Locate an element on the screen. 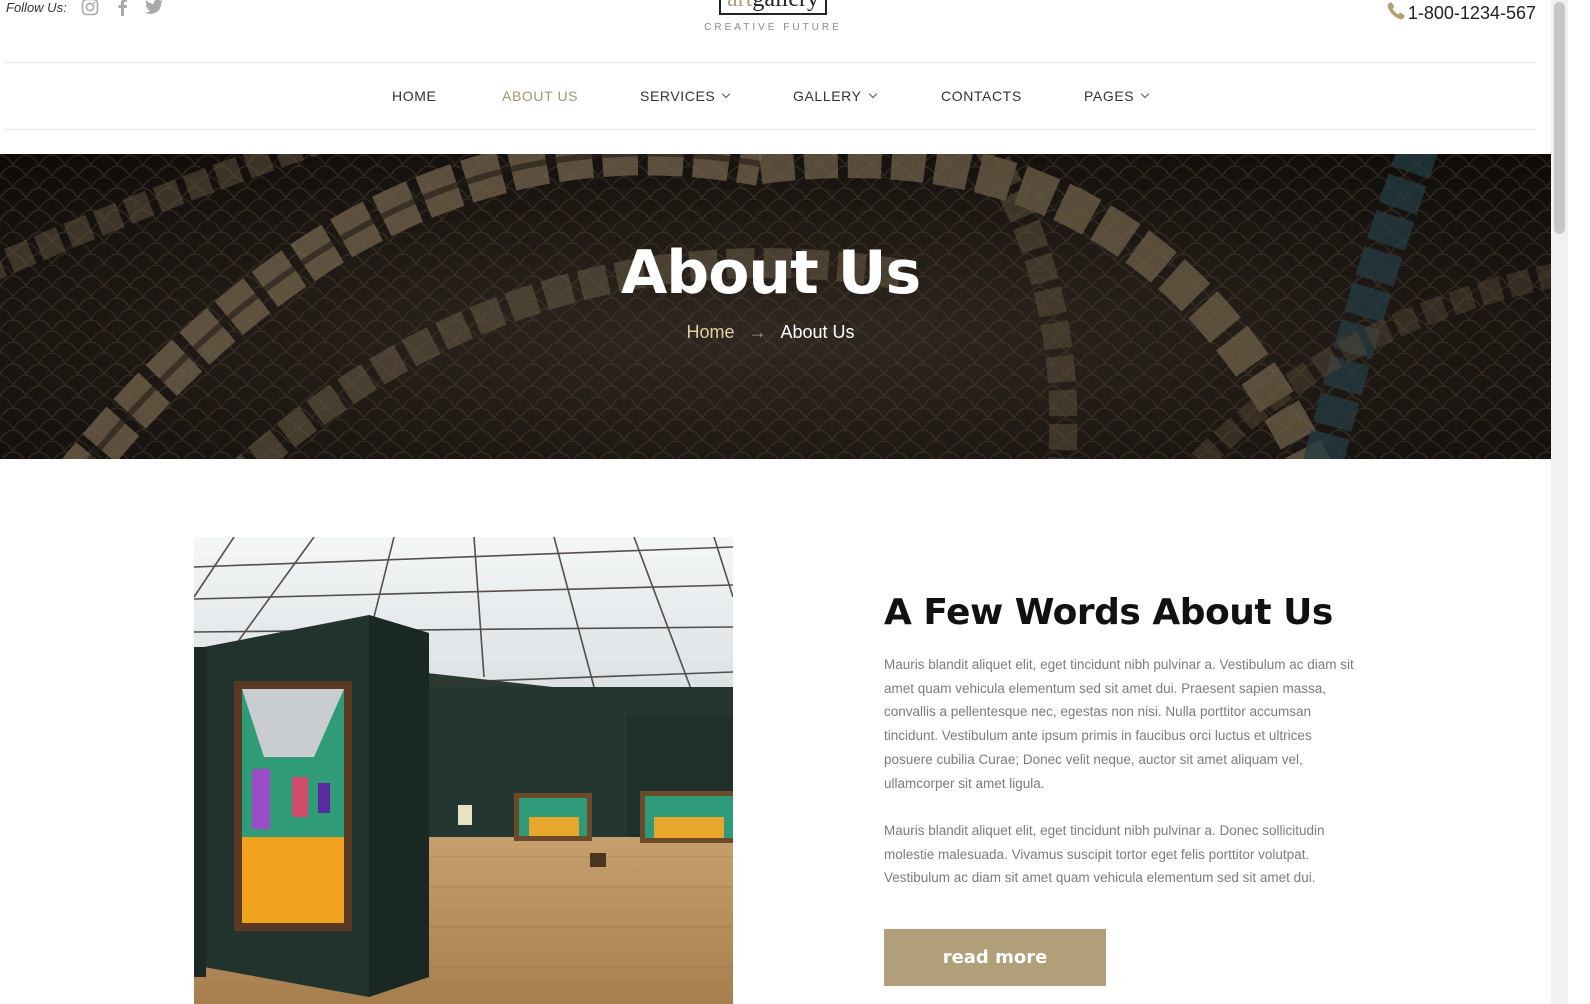  scrollbar-thumb is located at coordinates (1559, 118).